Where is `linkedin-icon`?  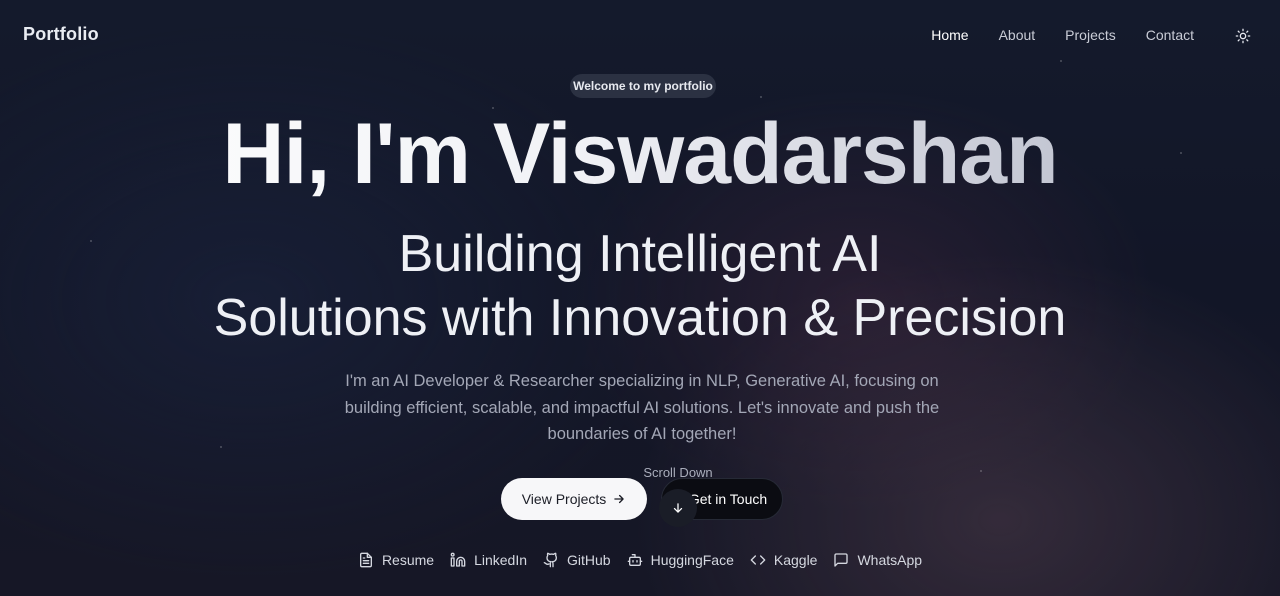
linkedin-icon is located at coordinates (458, 559).